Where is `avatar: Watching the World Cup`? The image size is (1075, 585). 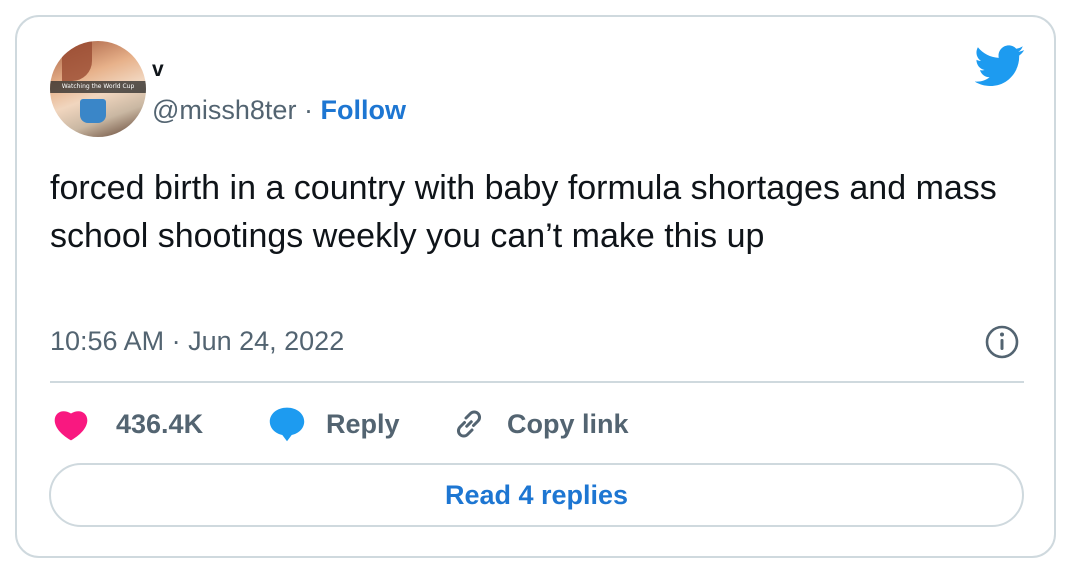
avatar: Watching the World Cup is located at coordinates (98, 89).